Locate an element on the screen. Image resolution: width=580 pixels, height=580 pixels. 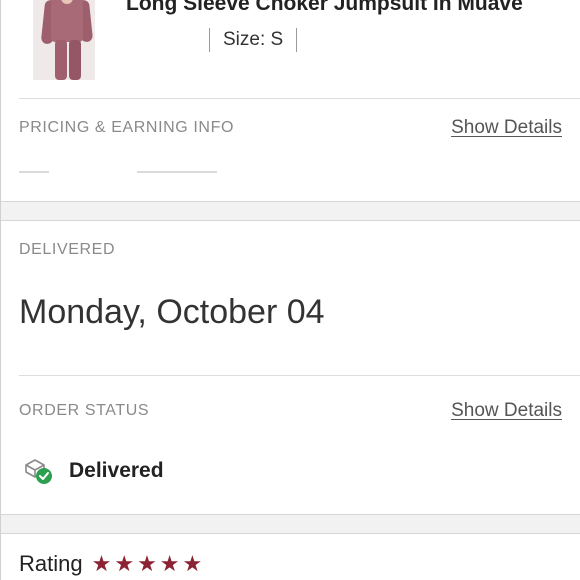
delivered-section-label: DELIVERED is located at coordinates (67, 249).